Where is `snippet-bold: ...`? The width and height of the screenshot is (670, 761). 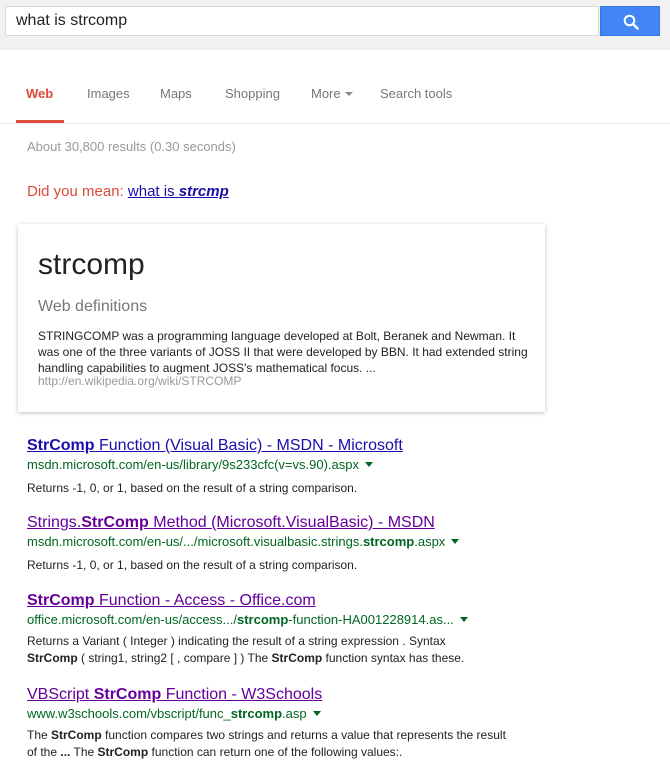
snippet-bold: ... is located at coordinates (65, 752).